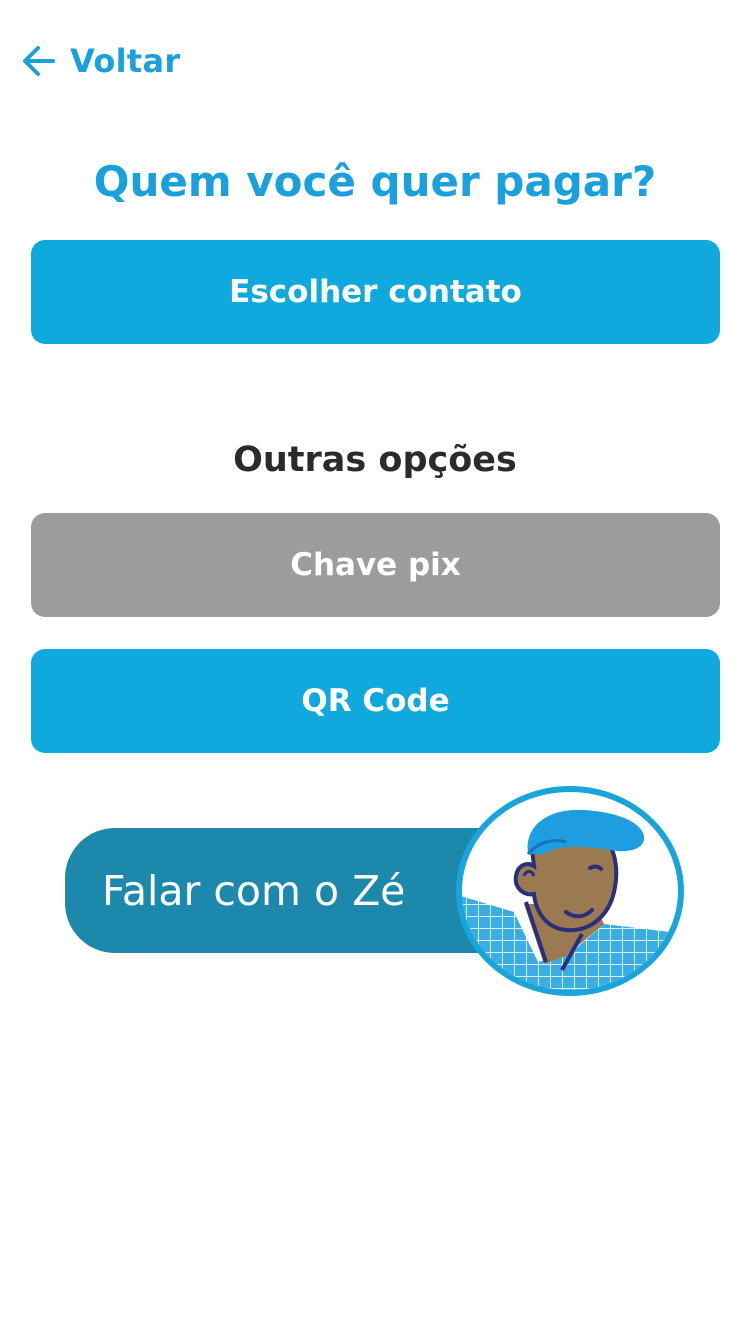 This screenshot has width=750, height=1334. Describe the element at coordinates (254, 890) in the screenshot. I see `talk-to-ze-label: Falar com o Zé` at that location.